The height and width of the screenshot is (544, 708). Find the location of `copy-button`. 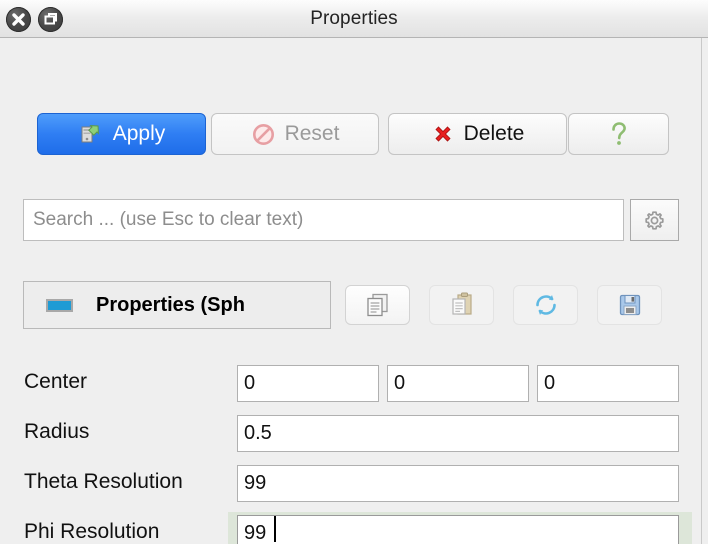

copy-button is located at coordinates (377, 305).